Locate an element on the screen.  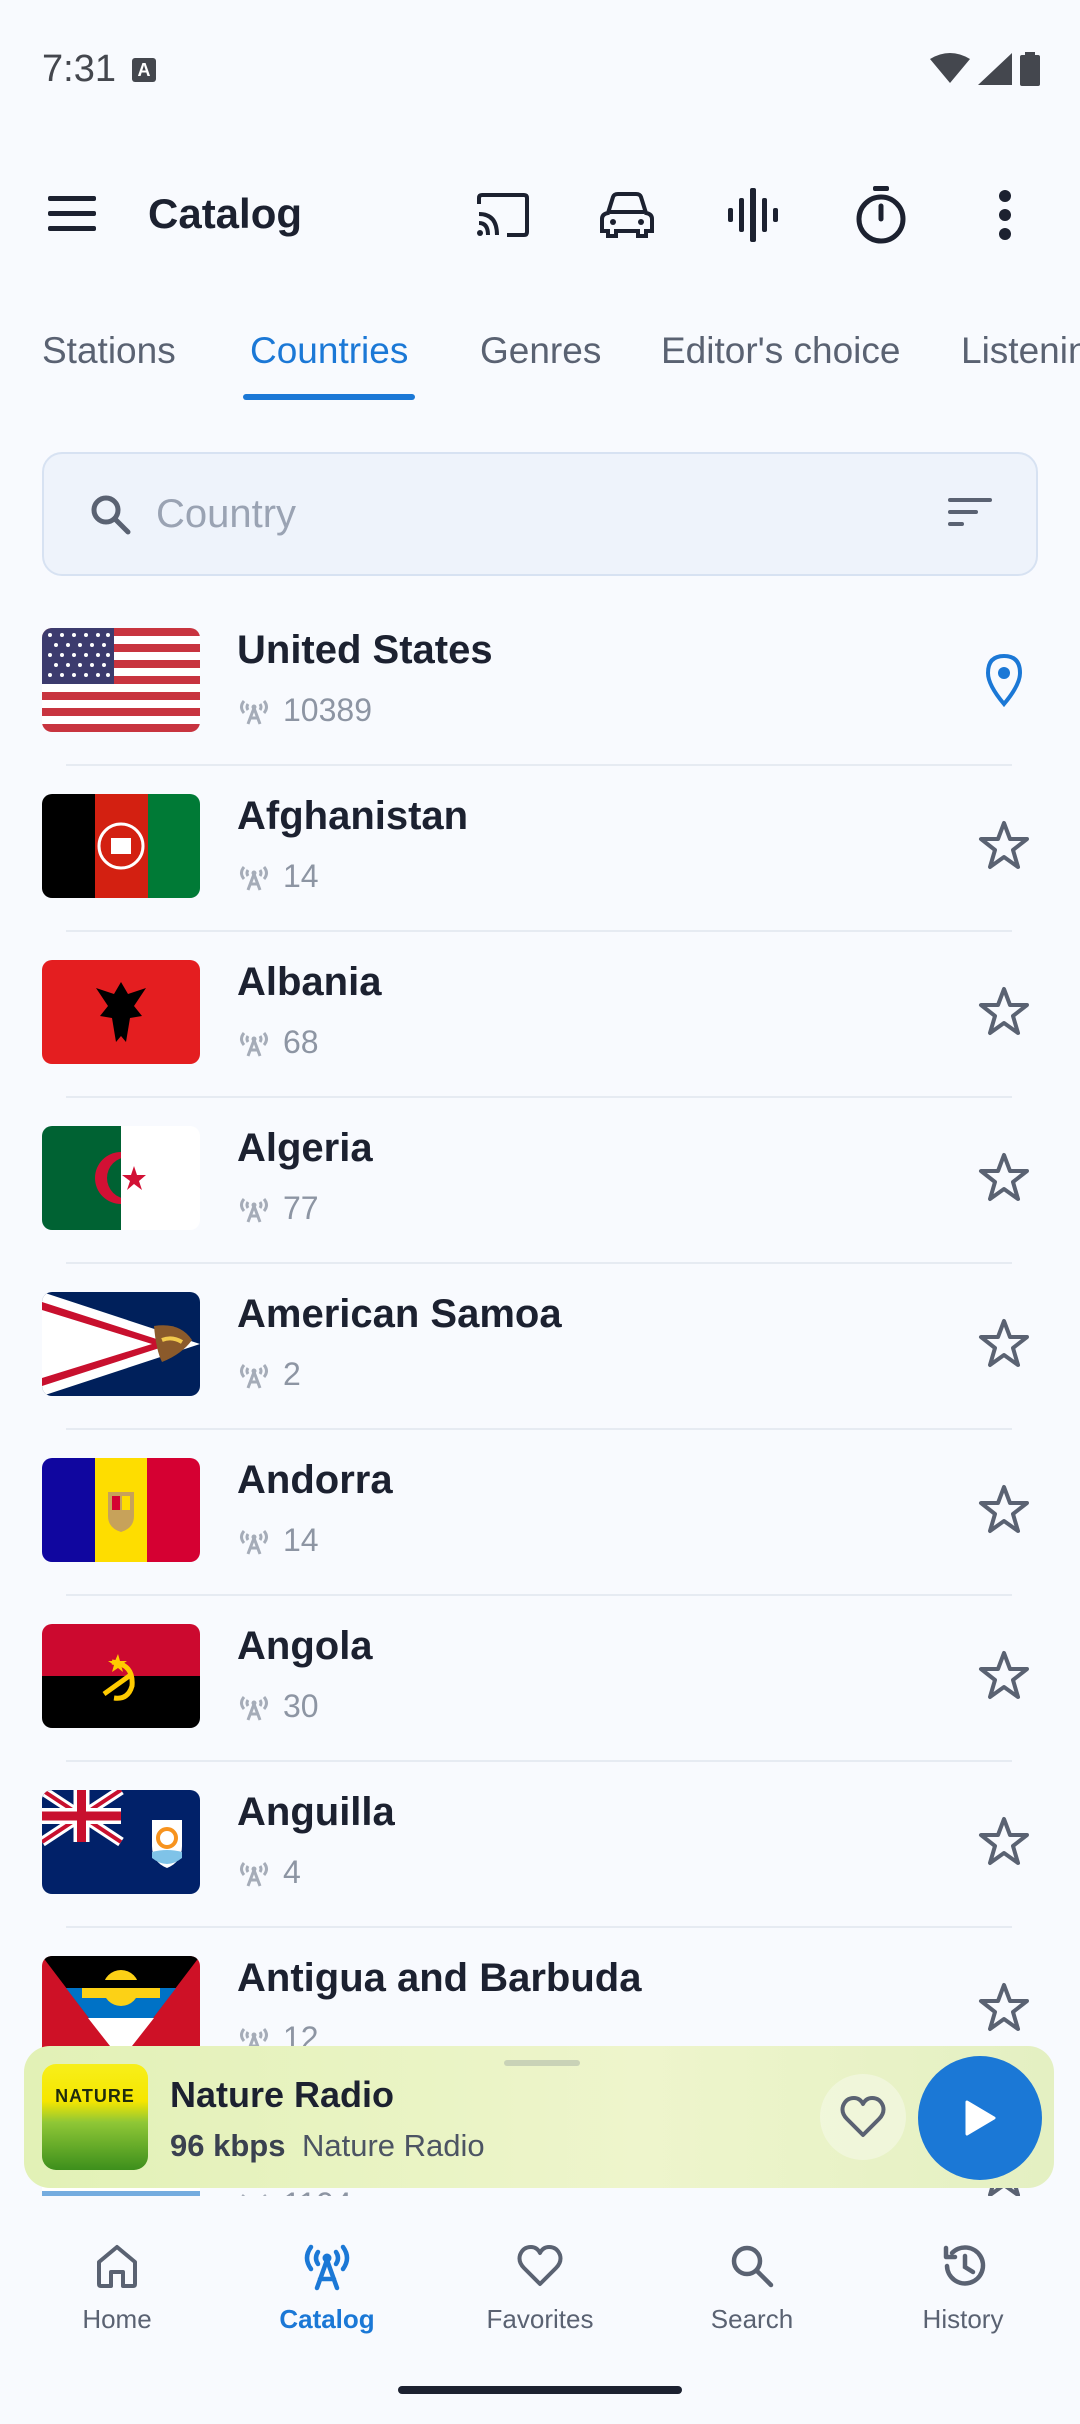
tab-countries: Countries is located at coordinates (329, 351).